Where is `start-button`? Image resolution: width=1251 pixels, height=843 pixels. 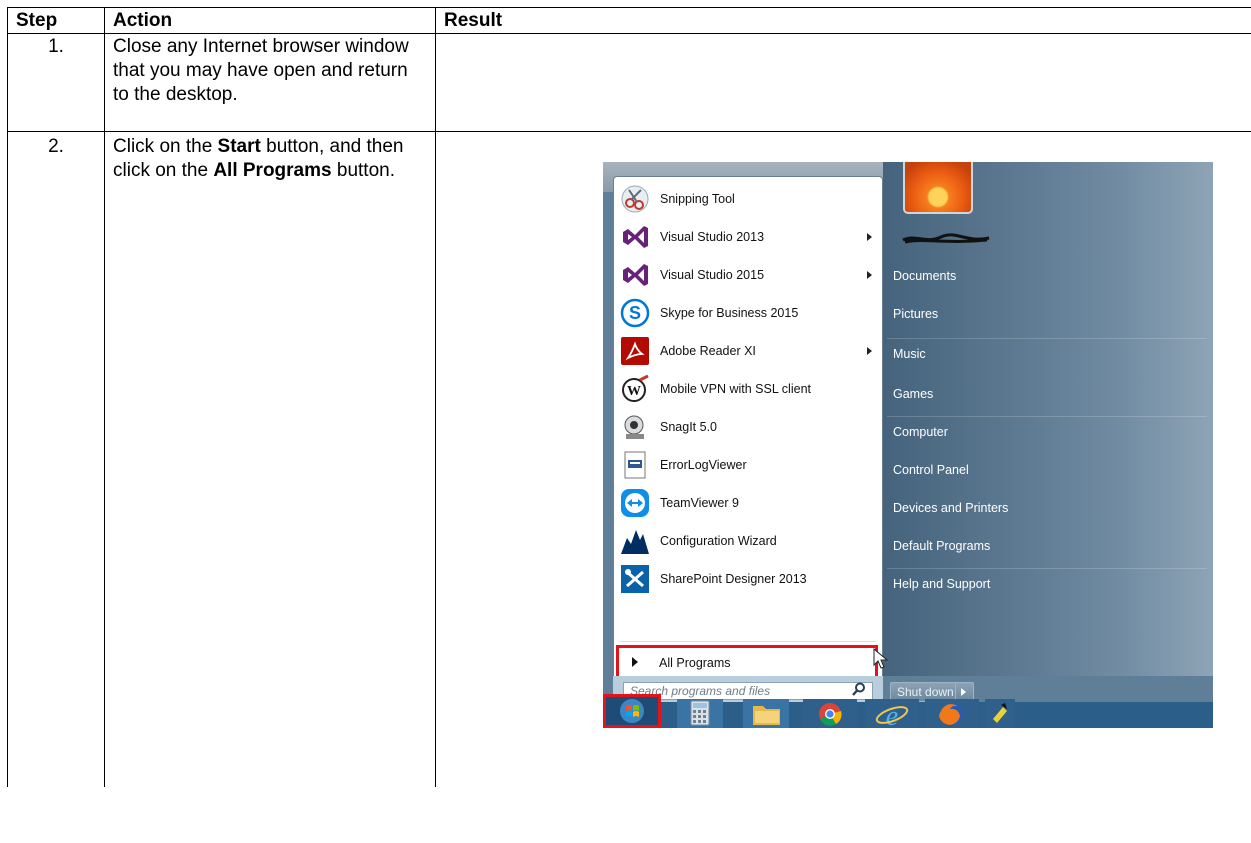
start-button is located at coordinates (632, 711).